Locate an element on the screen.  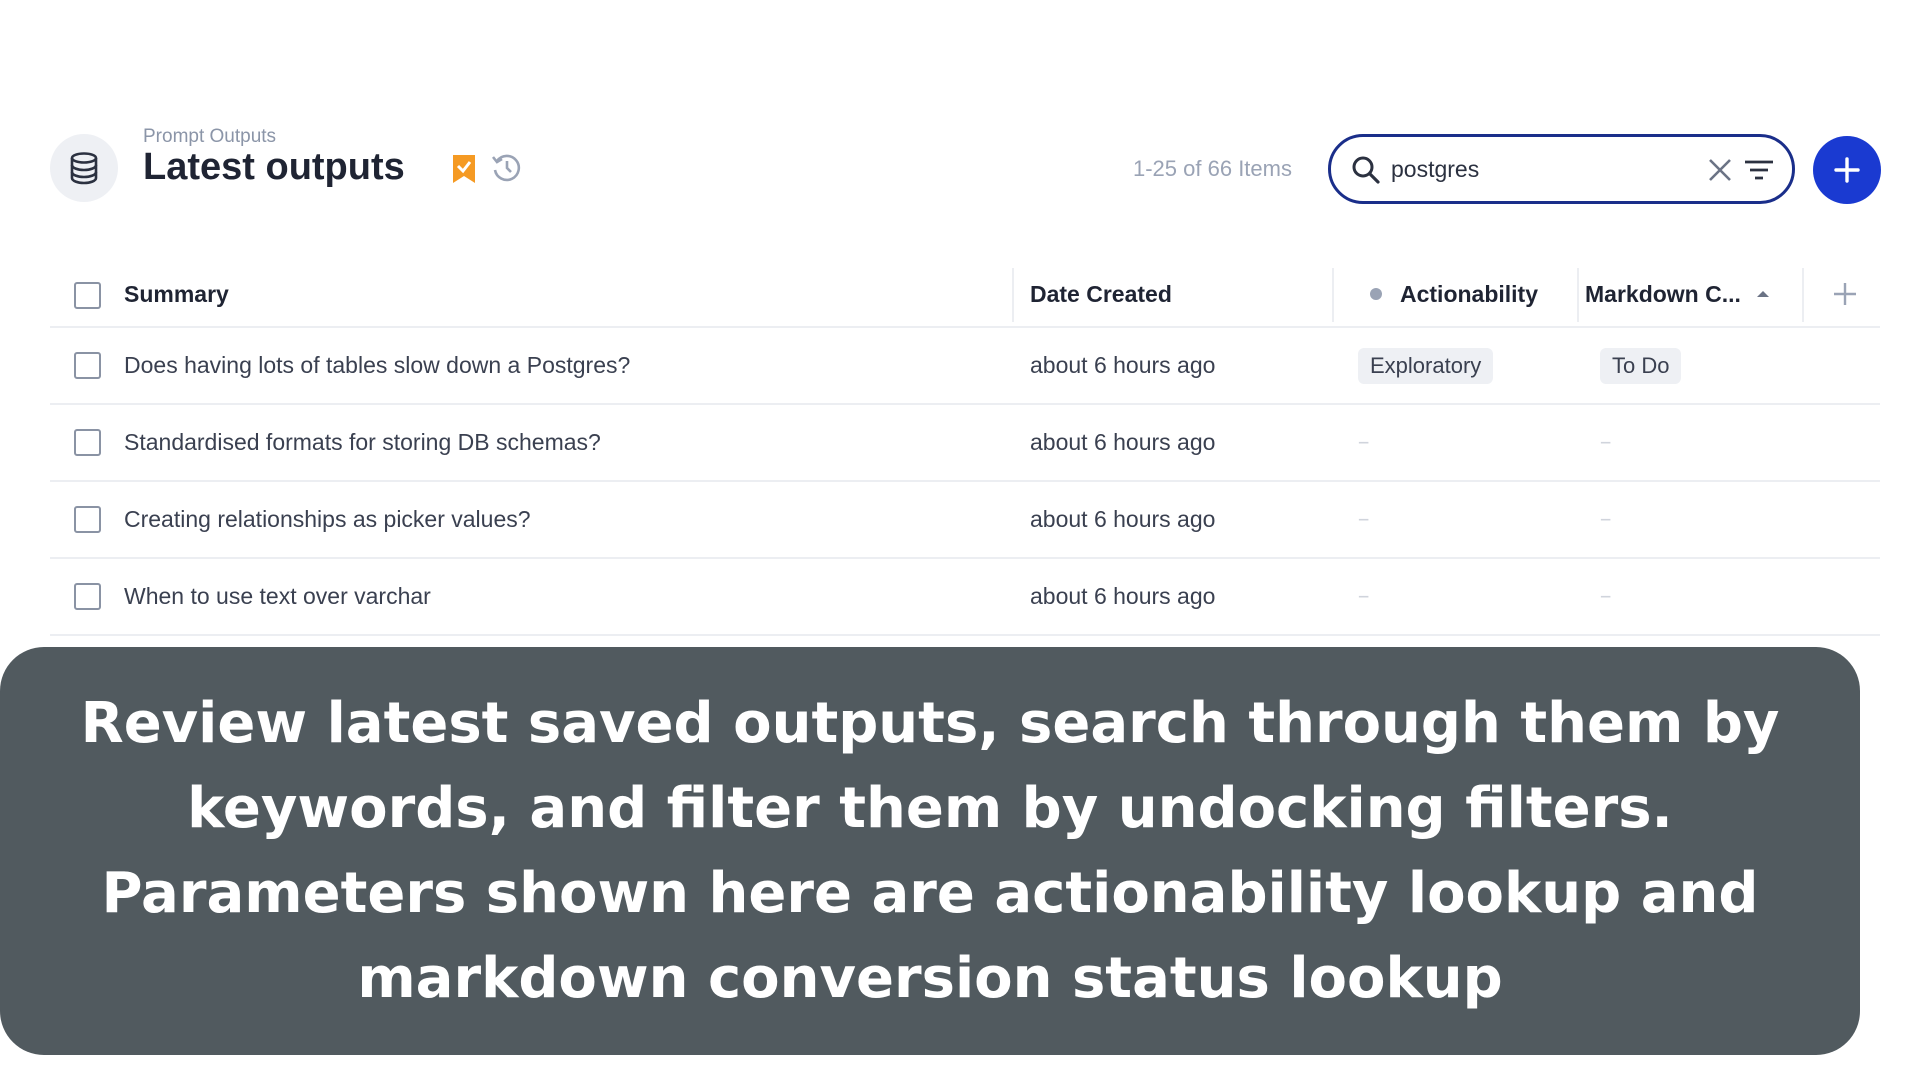
column-header-actionability: Actionability is located at coordinates (1462, 294).